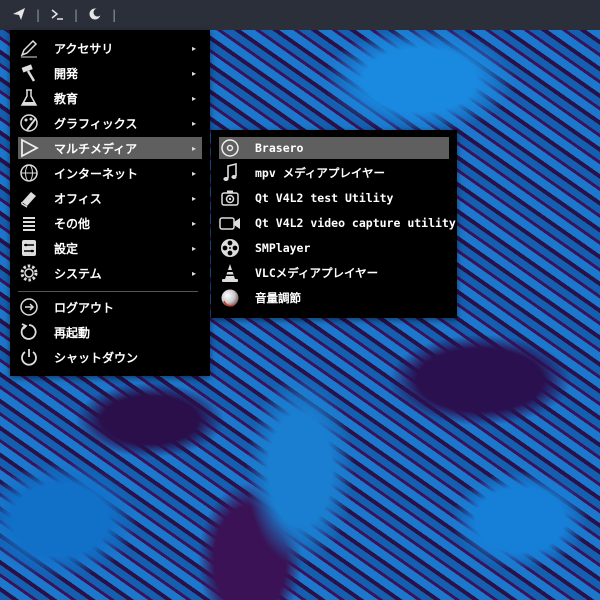 This screenshot has height=600, width=600. I want to click on submenu-item-label: mpv メディアプレイヤー, so click(320, 173).